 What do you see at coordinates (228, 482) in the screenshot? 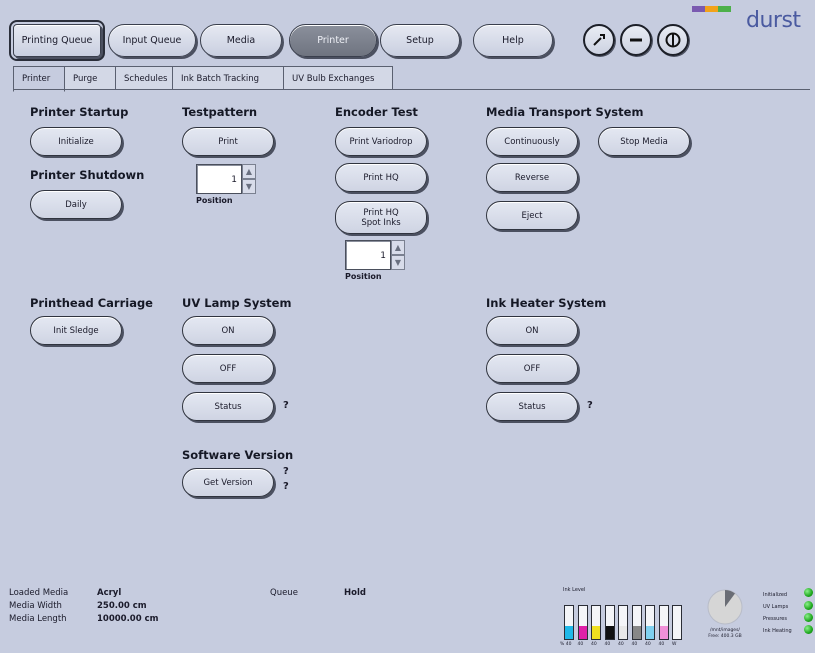
I see `get-version-button: Get Version` at bounding box center [228, 482].